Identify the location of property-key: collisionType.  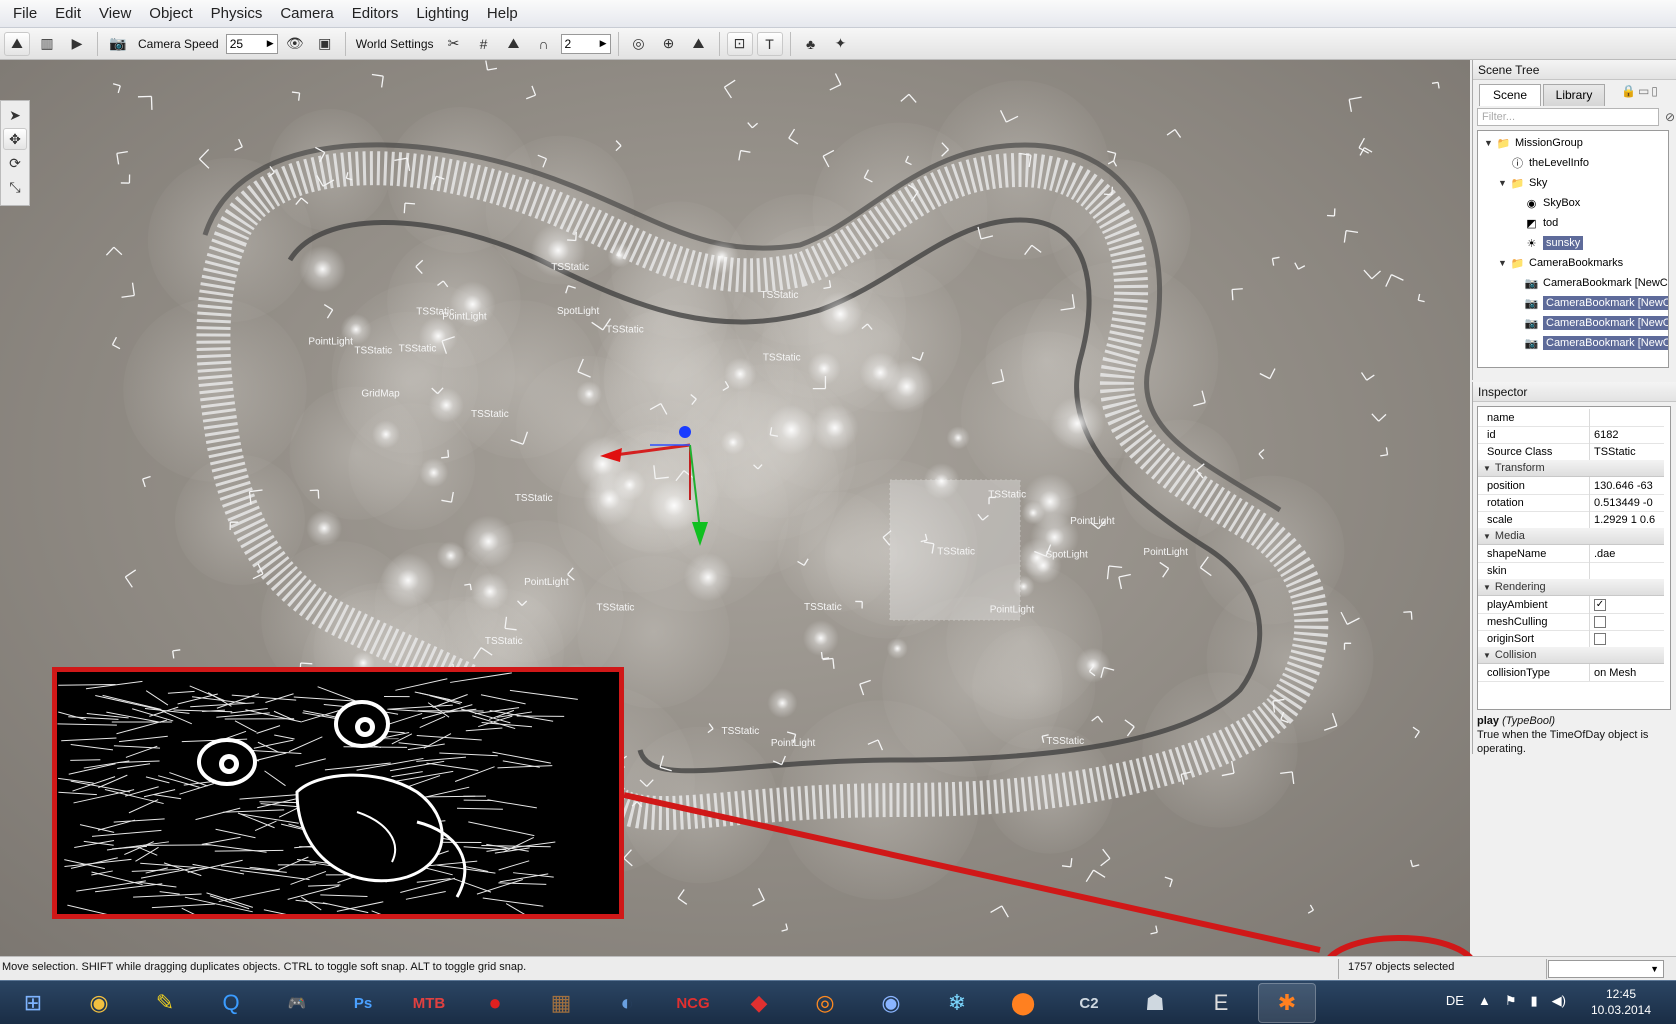
(1534, 672).